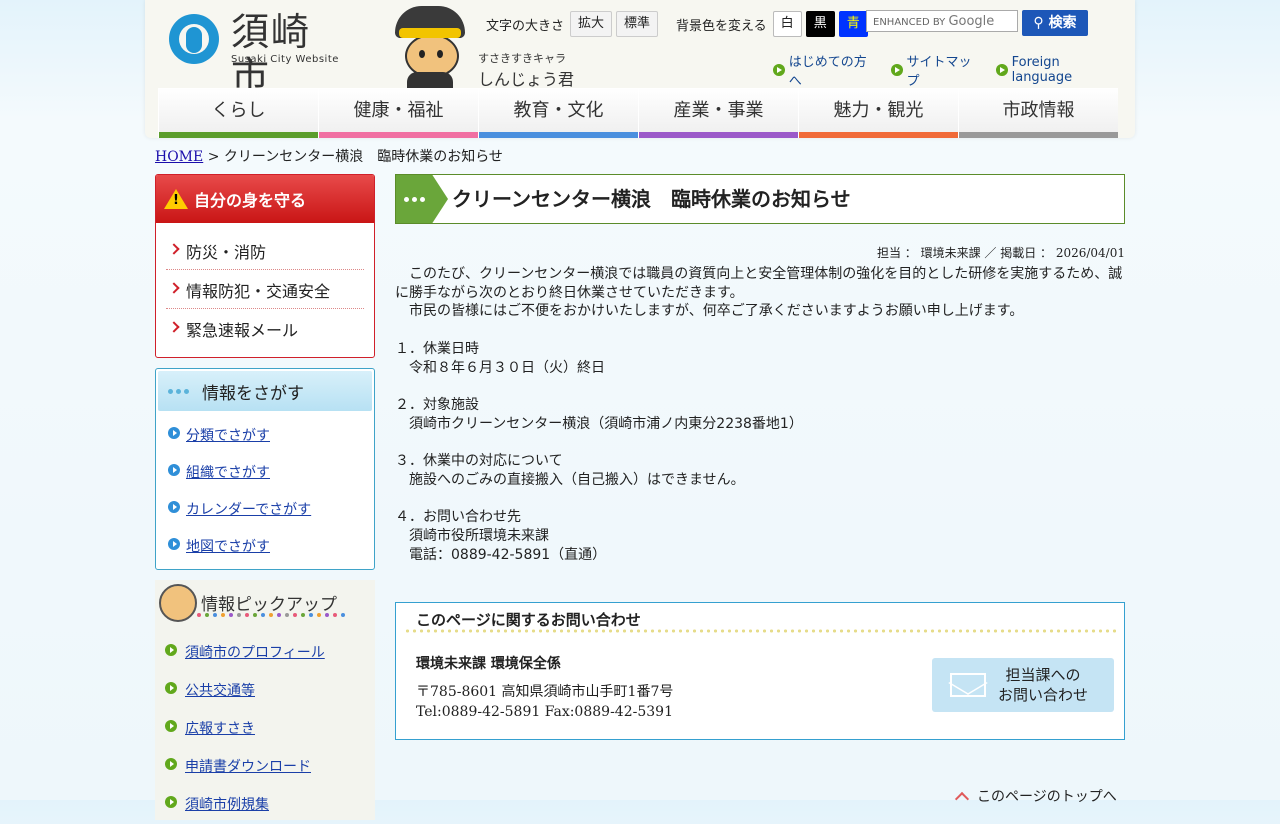 This screenshot has height=824, width=1280. I want to click on safety-item-crime-traffic: 情報防犯・交通安全, so click(265, 289).